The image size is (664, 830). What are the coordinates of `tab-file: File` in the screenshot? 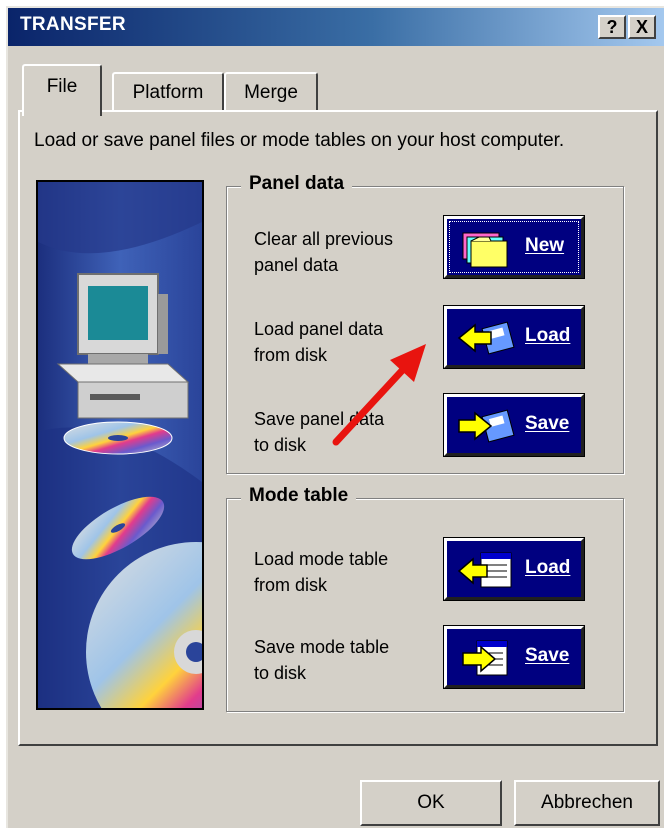 It's located at (62, 90).